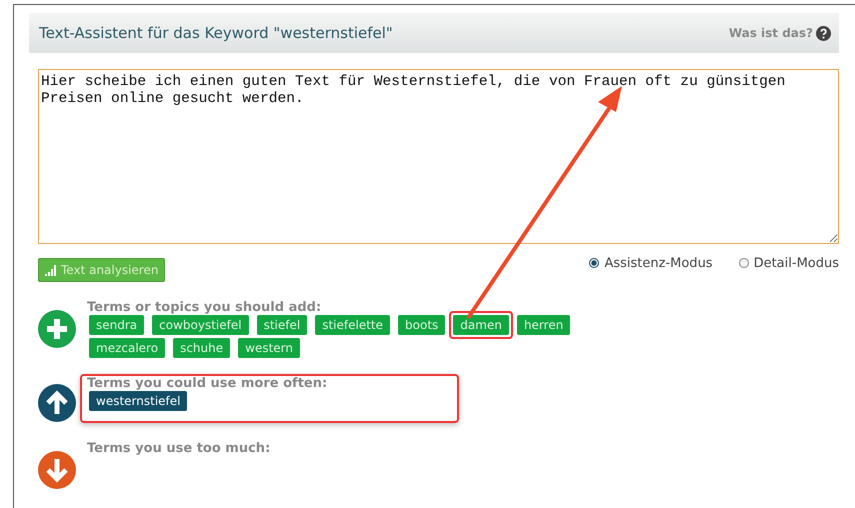 Image resolution: width=855 pixels, height=508 pixels. I want to click on section-title: Terms you use too much:, so click(179, 448).